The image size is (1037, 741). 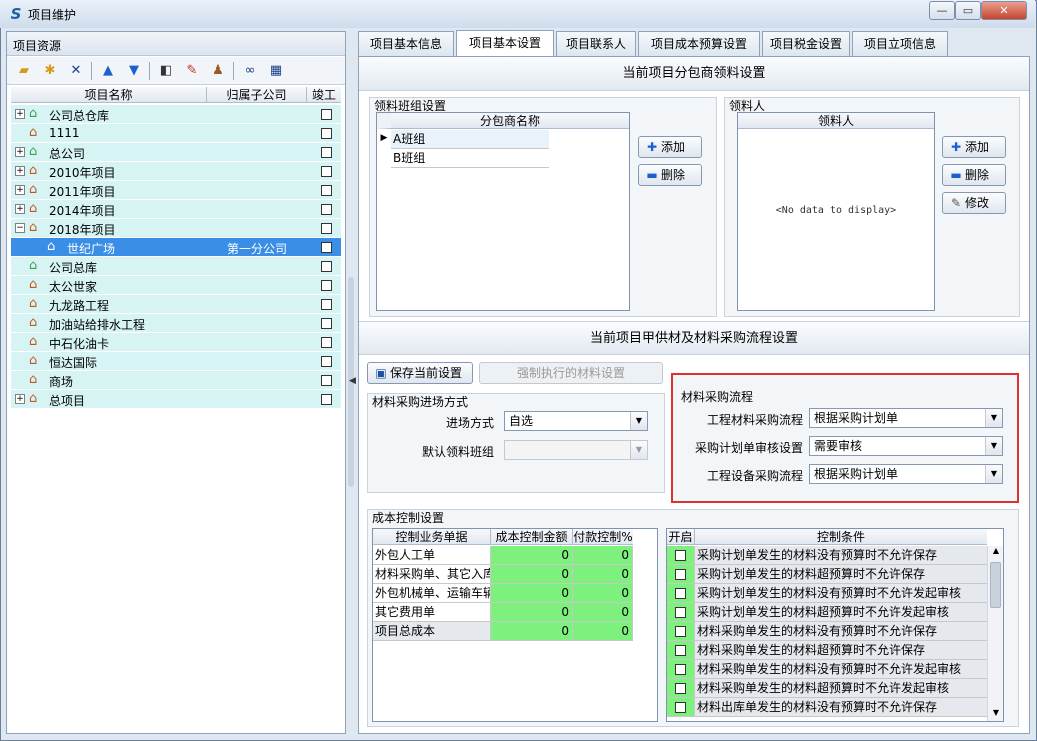 I want to click on cost-row-name: 项目总成本, so click(x=432, y=631).